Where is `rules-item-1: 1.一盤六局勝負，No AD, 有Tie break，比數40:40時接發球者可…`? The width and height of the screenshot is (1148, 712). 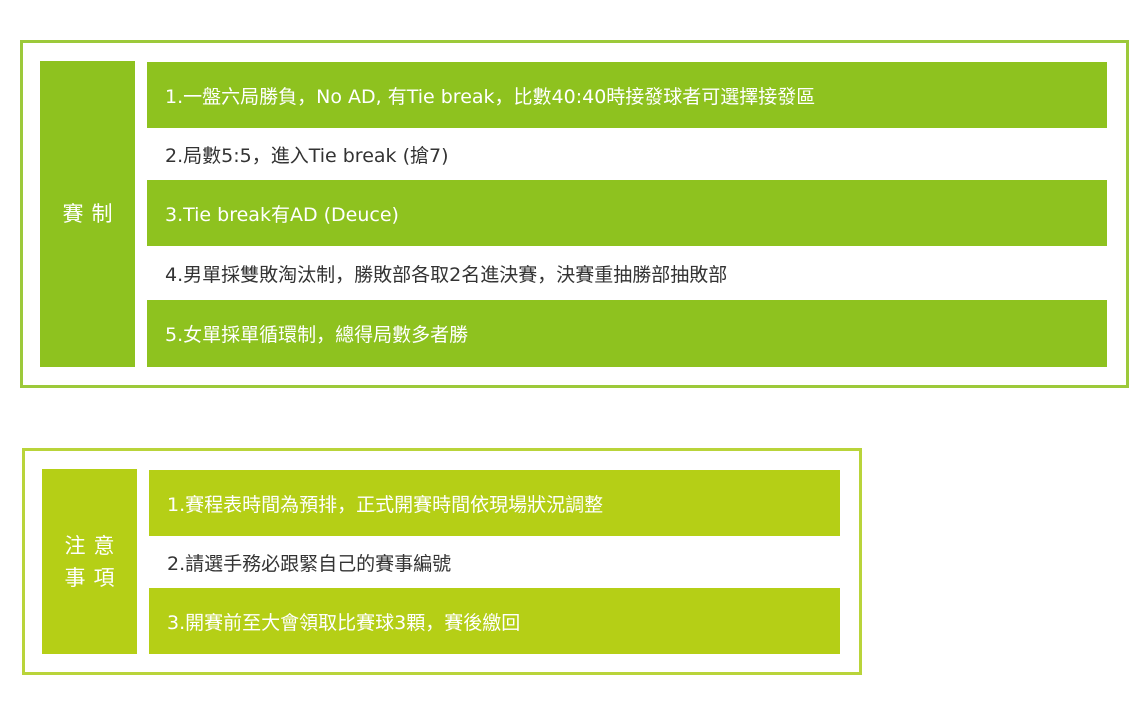 rules-item-1: 1.一盤六局勝負，No AD, 有Tie break，比數40:40時接發球者可… is located at coordinates (627, 95).